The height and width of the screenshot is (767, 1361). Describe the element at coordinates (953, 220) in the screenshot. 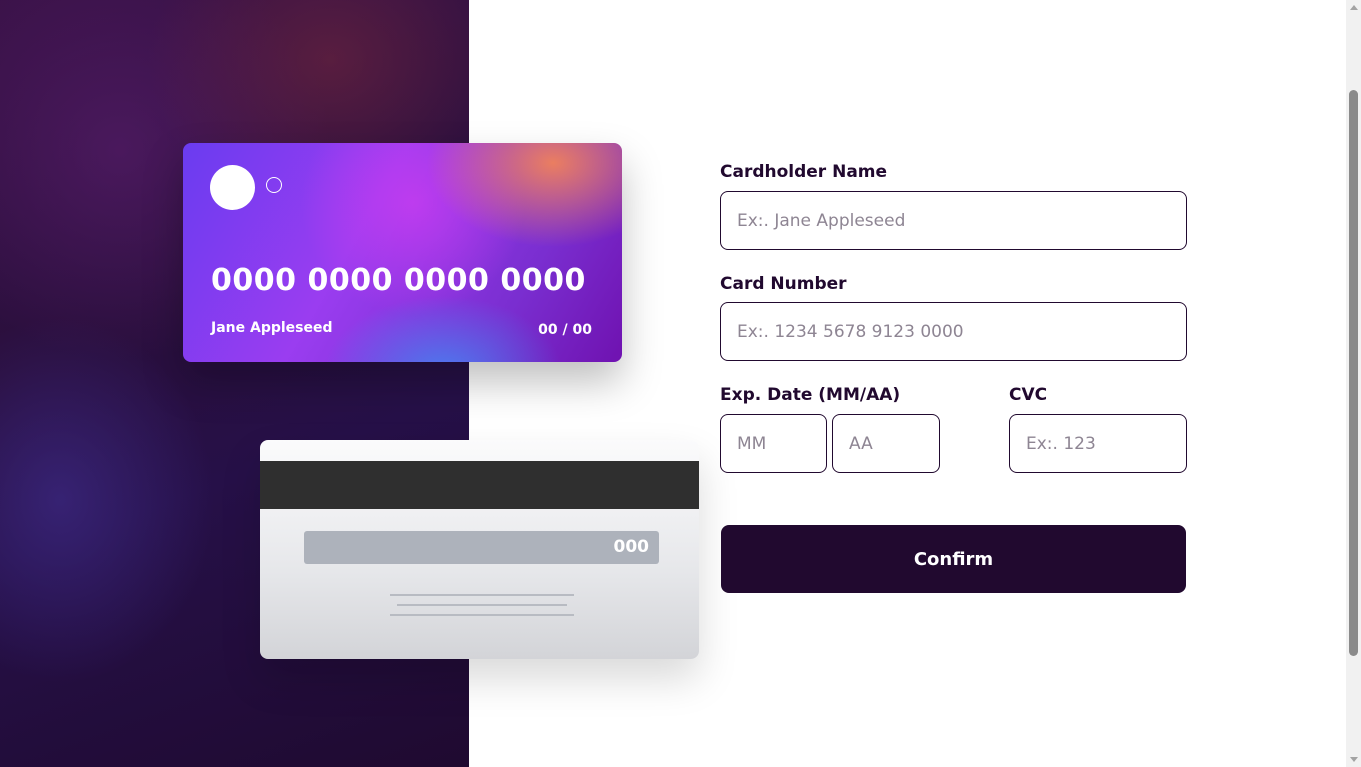

I see `cardholder-name-input` at that location.